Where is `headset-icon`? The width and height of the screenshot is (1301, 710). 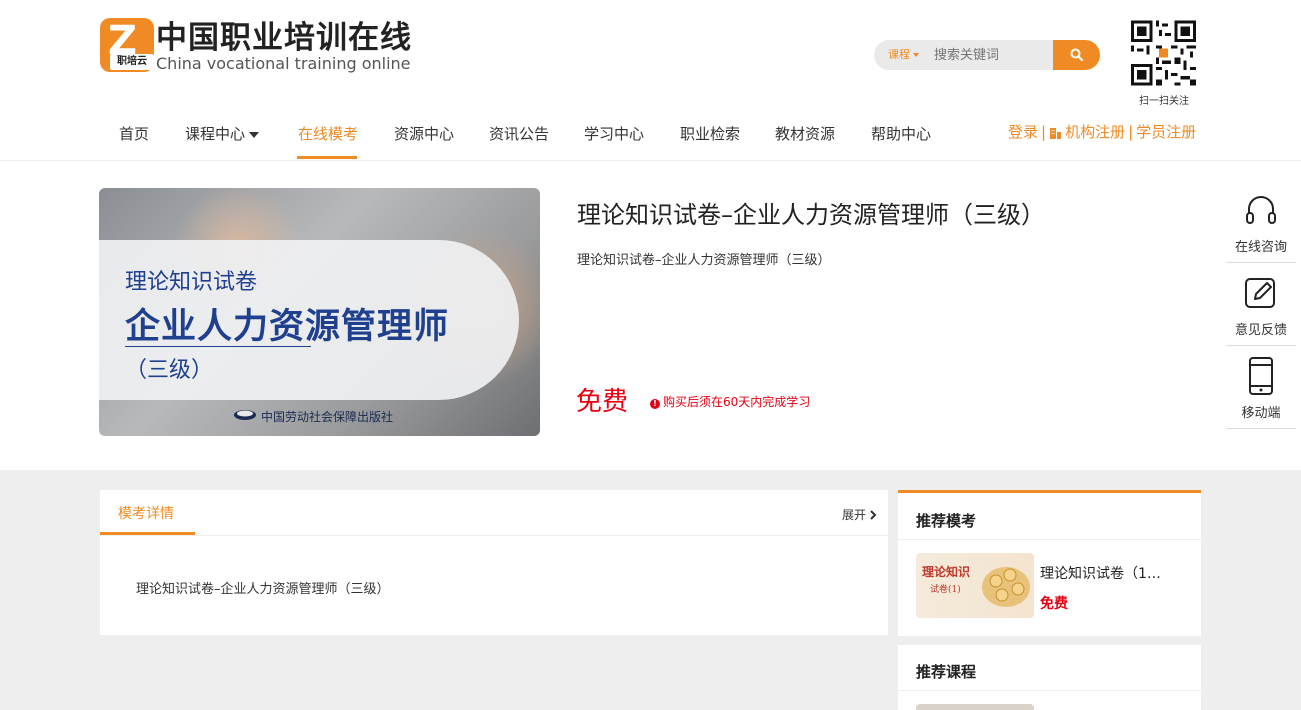
headset-icon is located at coordinates (1261, 210).